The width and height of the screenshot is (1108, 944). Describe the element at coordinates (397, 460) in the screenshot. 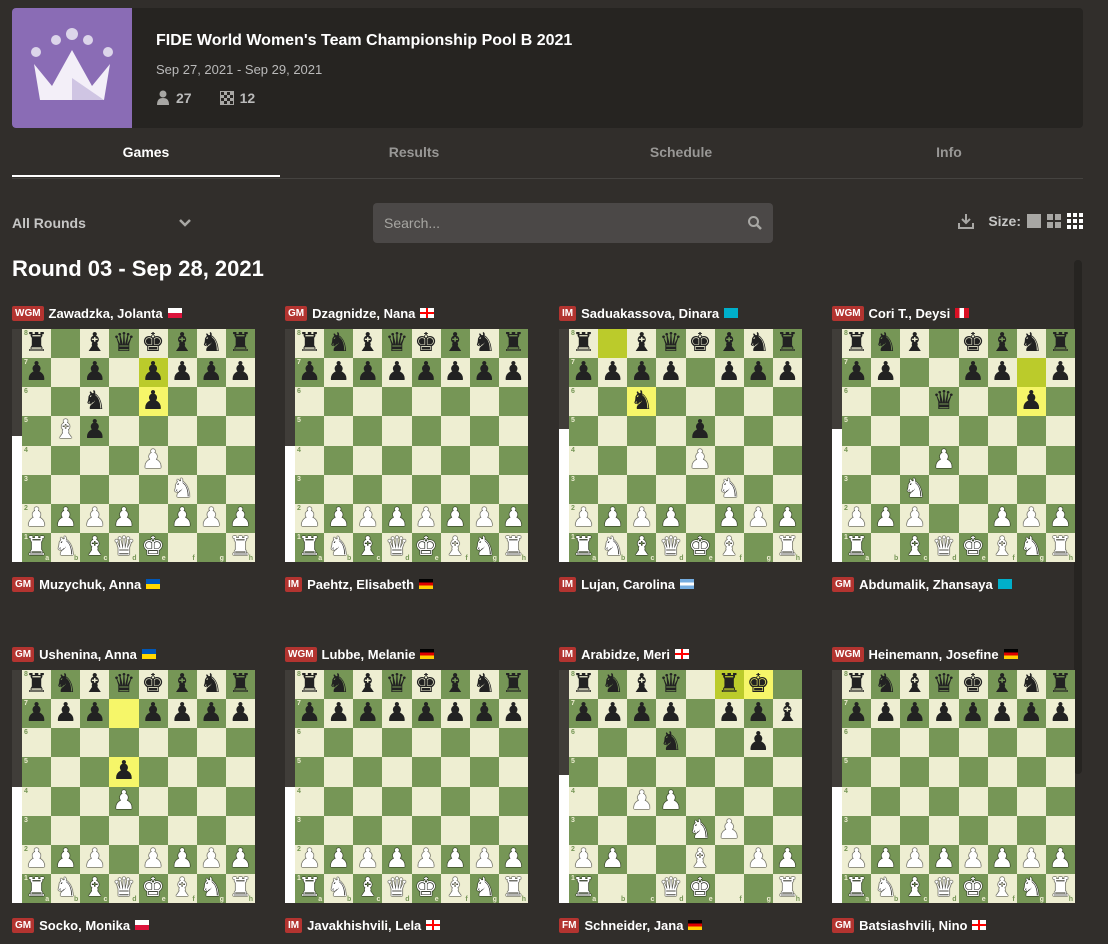

I see `square-d4` at that location.